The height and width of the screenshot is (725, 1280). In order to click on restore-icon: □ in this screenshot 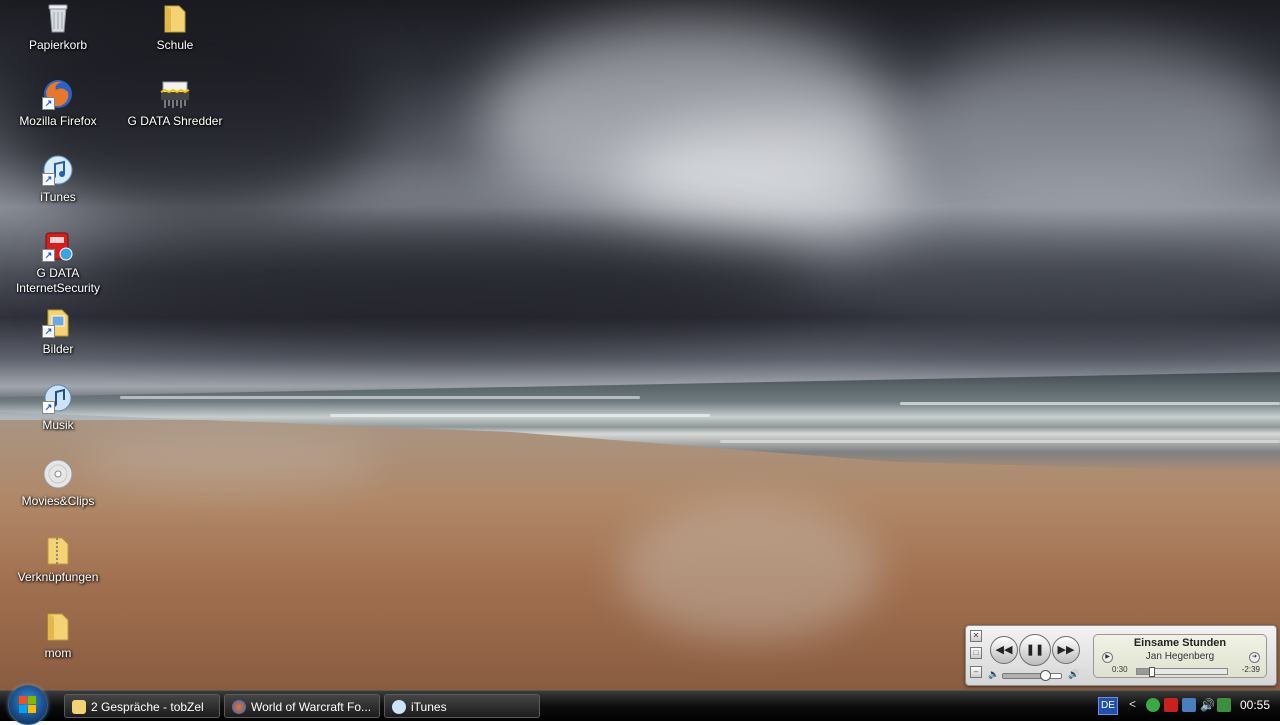, I will do `click(976, 653)`.